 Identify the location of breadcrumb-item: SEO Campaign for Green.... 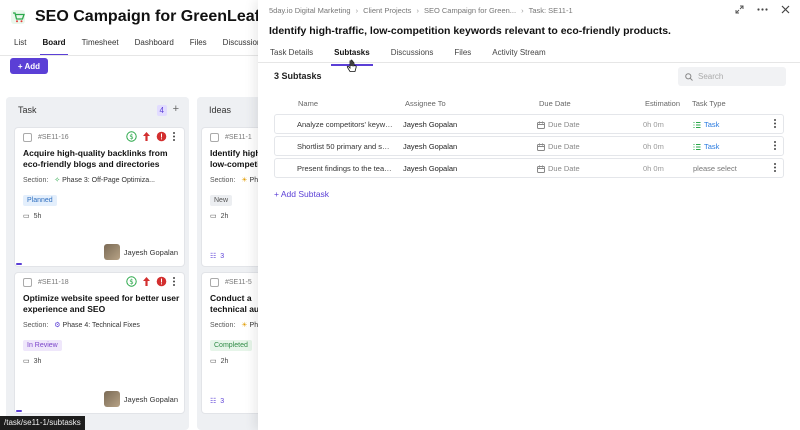
(470, 10).